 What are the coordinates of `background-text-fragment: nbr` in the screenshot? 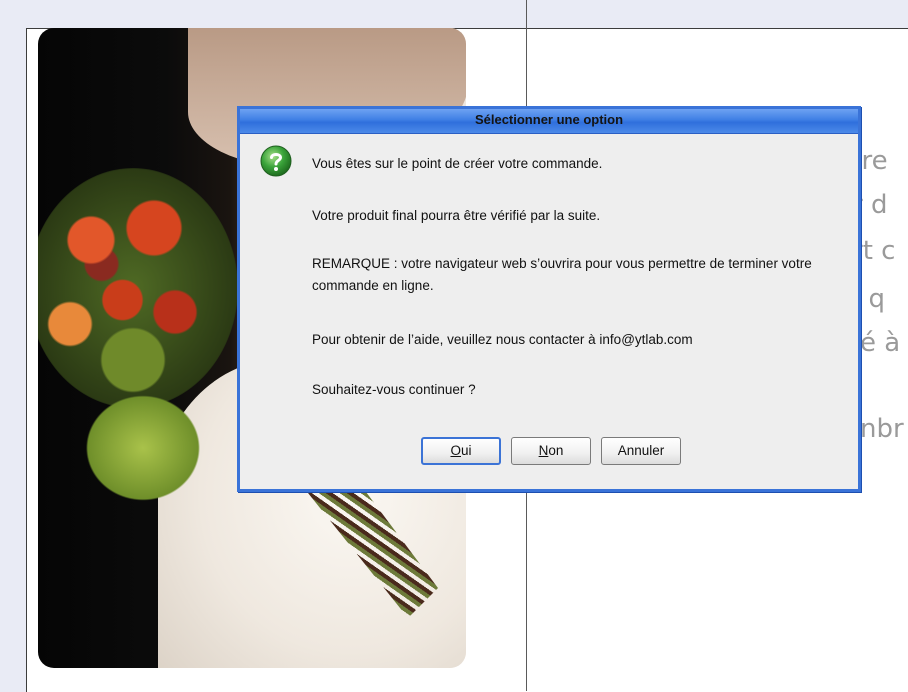 It's located at (882, 429).